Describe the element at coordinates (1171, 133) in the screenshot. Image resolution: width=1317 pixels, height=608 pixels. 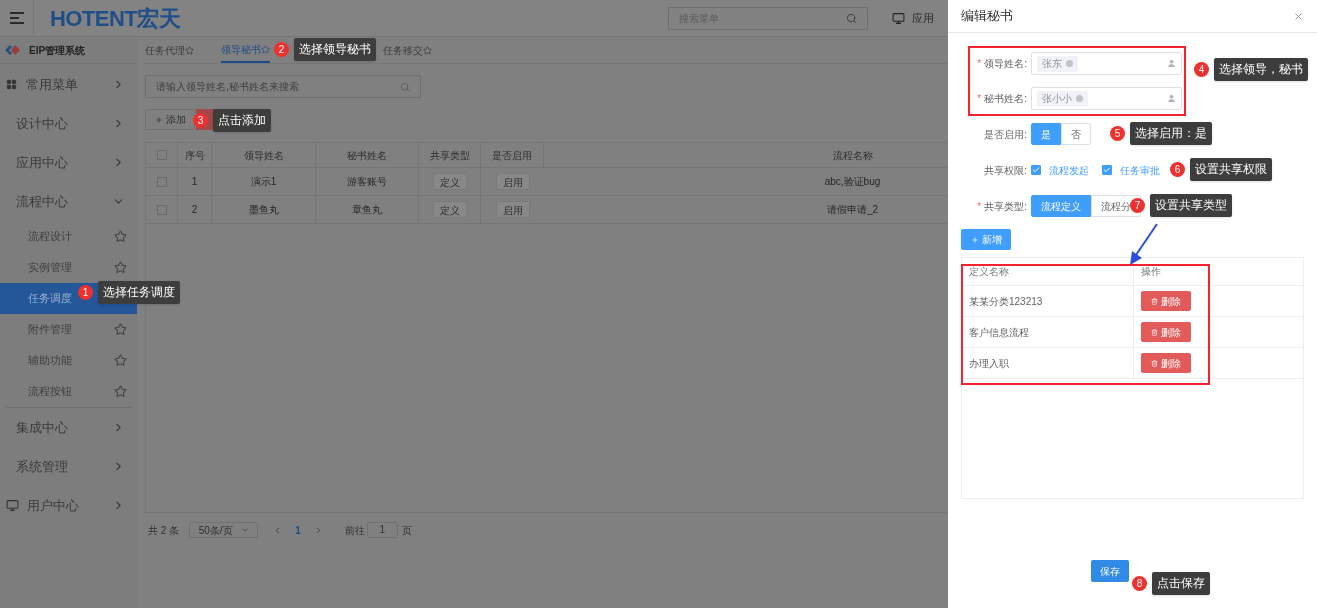
I see `tooltip: 选择启用：是` at that location.